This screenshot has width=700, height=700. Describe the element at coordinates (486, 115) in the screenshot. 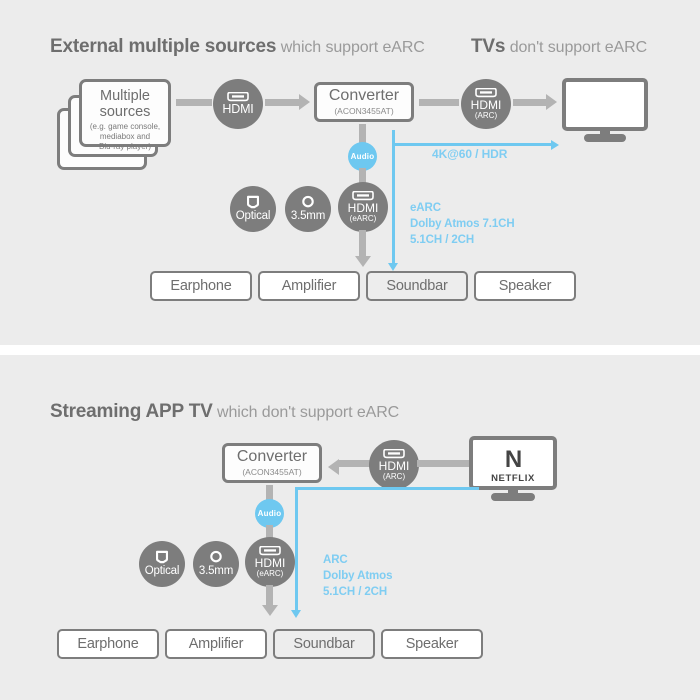

I see `hdmi-arc-sublabel: (ARC)` at that location.